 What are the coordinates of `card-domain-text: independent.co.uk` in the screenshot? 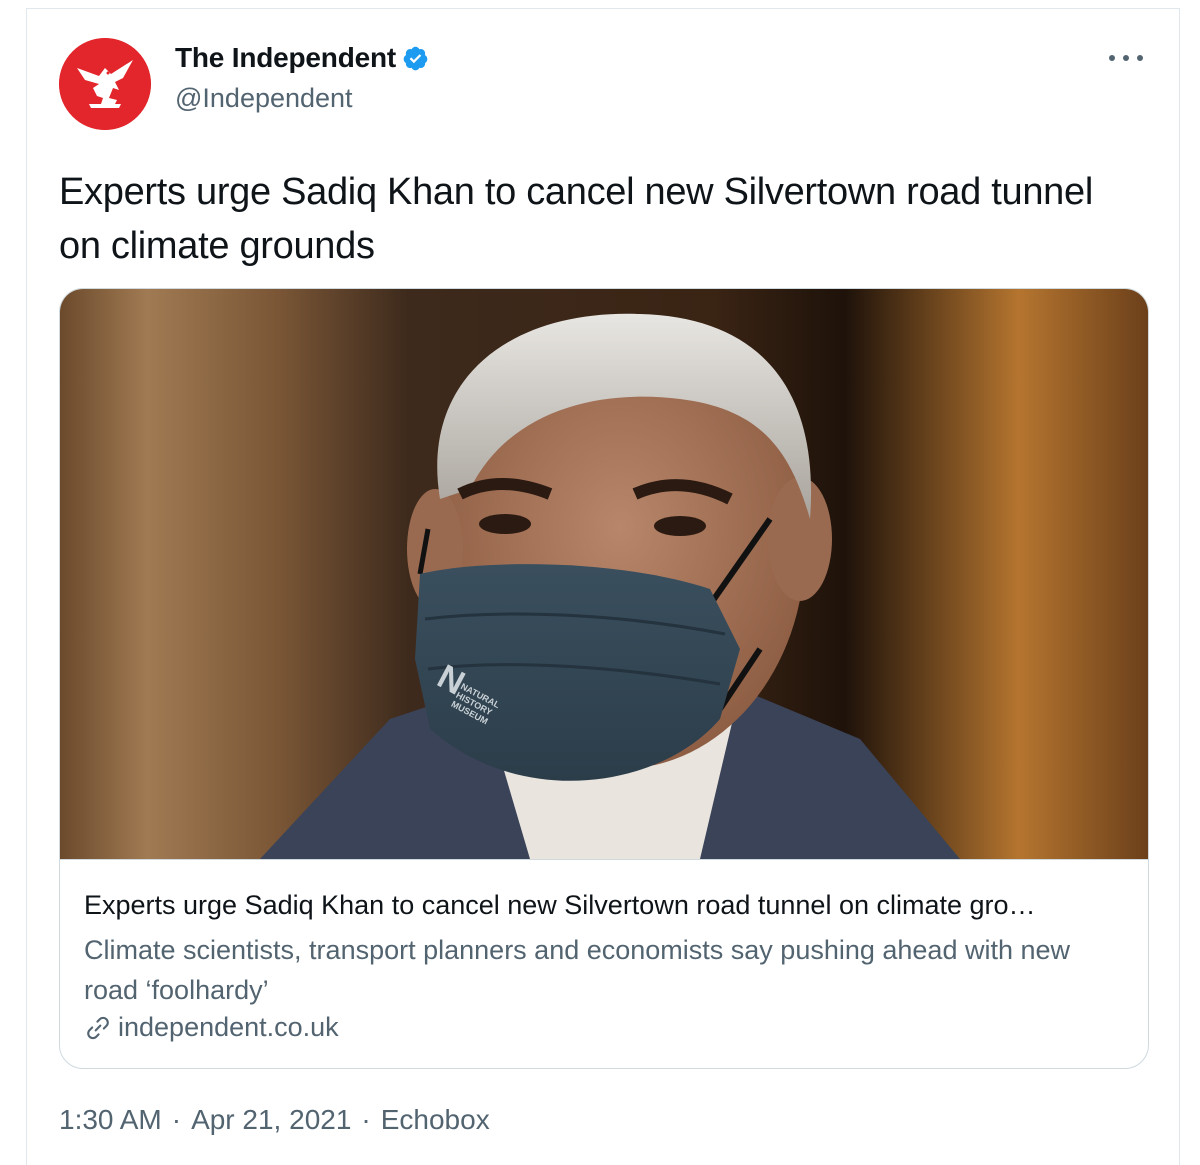 It's located at (228, 1027).